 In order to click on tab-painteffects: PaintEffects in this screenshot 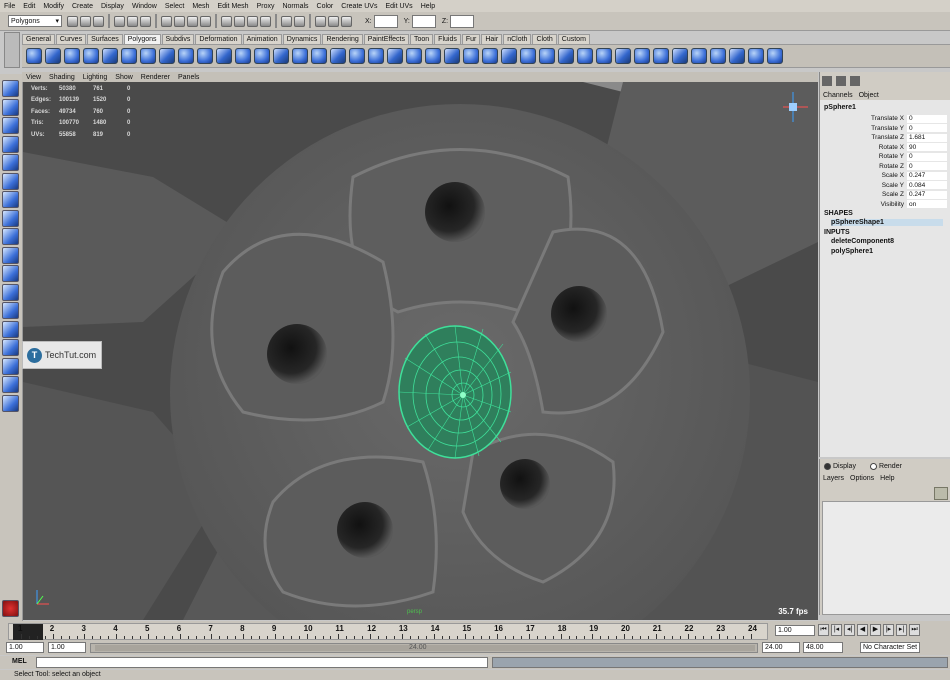, I will do `click(386, 39)`.